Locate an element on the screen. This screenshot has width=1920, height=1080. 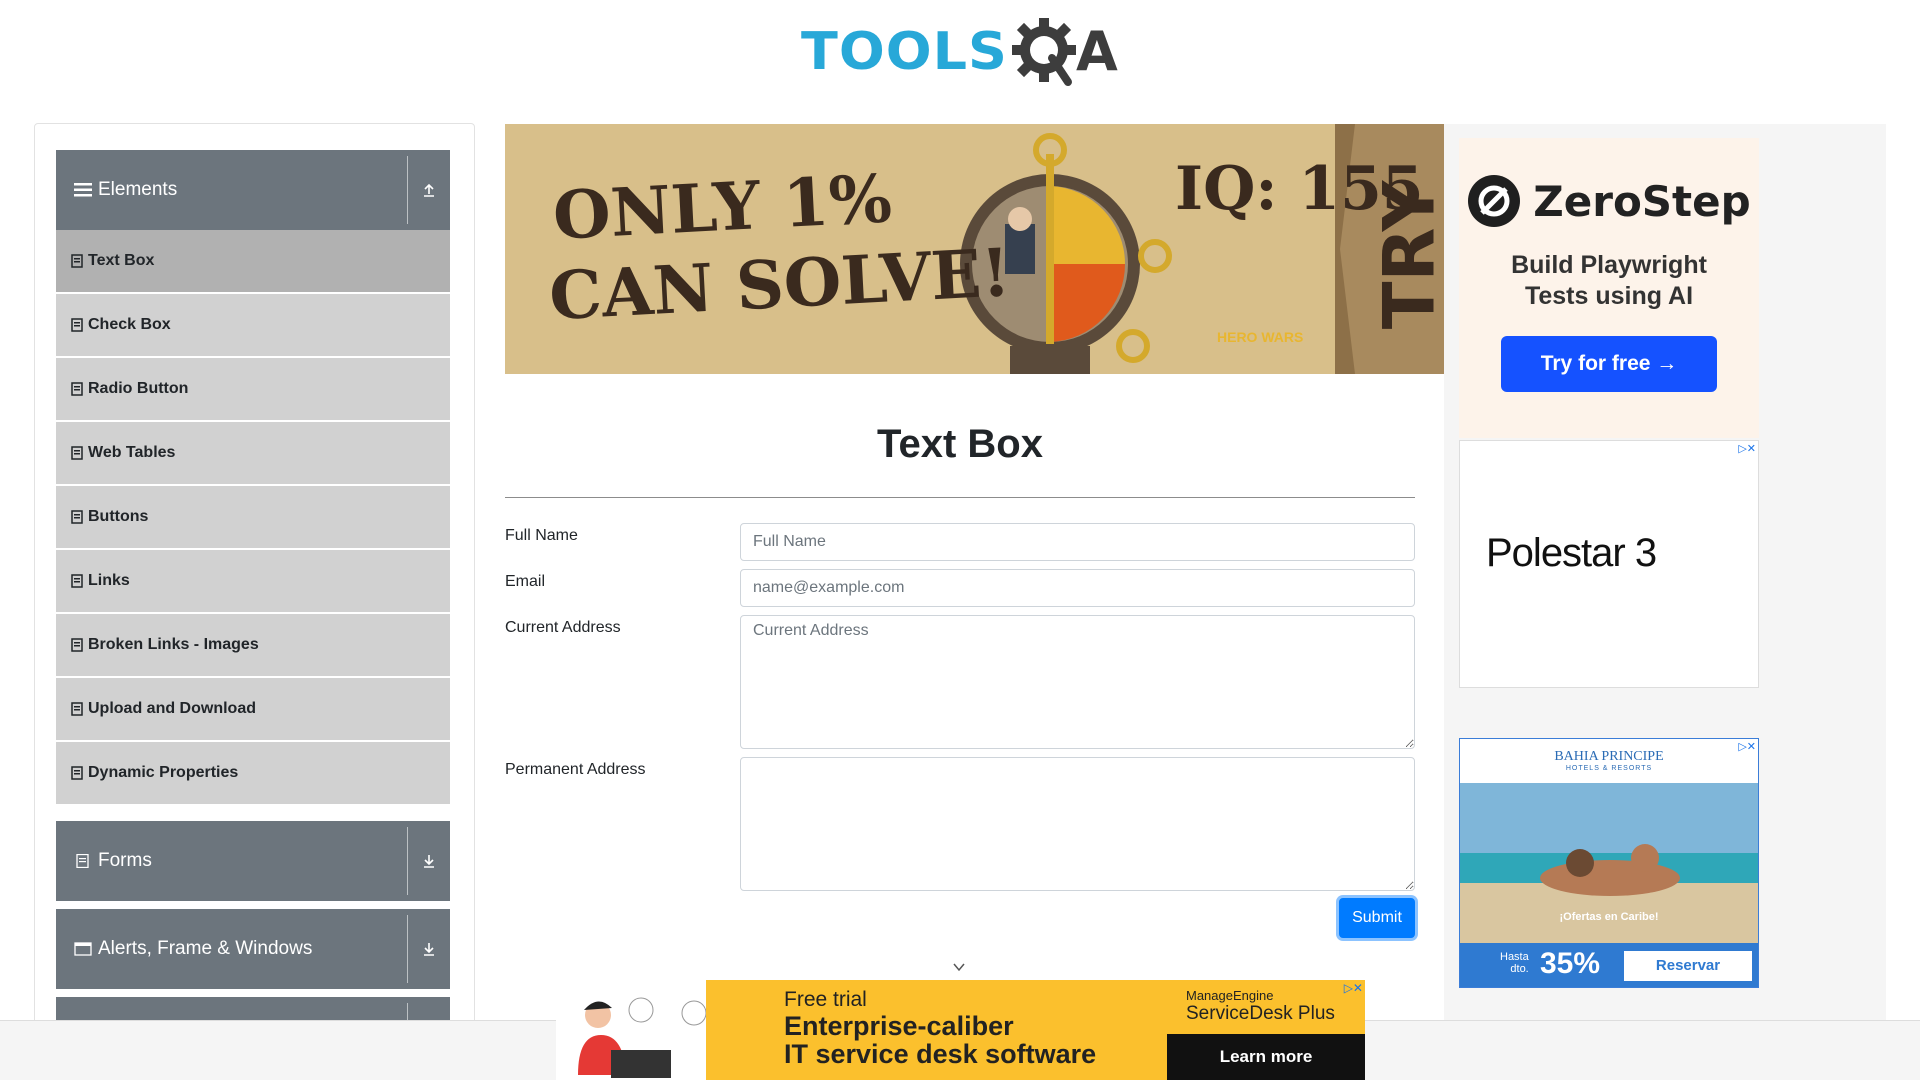
sidebar-item-label: Upload and Download is located at coordinates (172, 708).